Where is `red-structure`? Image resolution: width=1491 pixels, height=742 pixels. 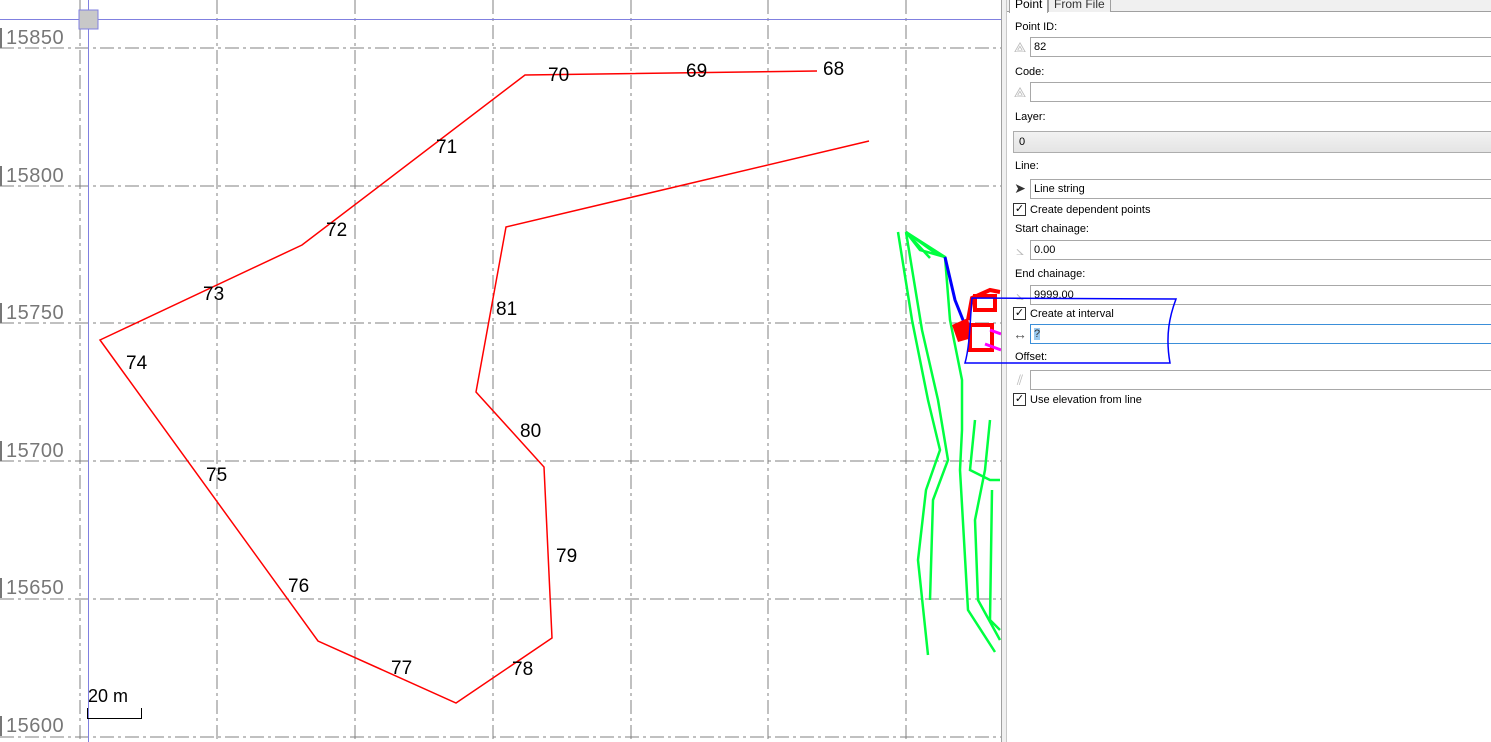
red-structure is located at coordinates (983, 319).